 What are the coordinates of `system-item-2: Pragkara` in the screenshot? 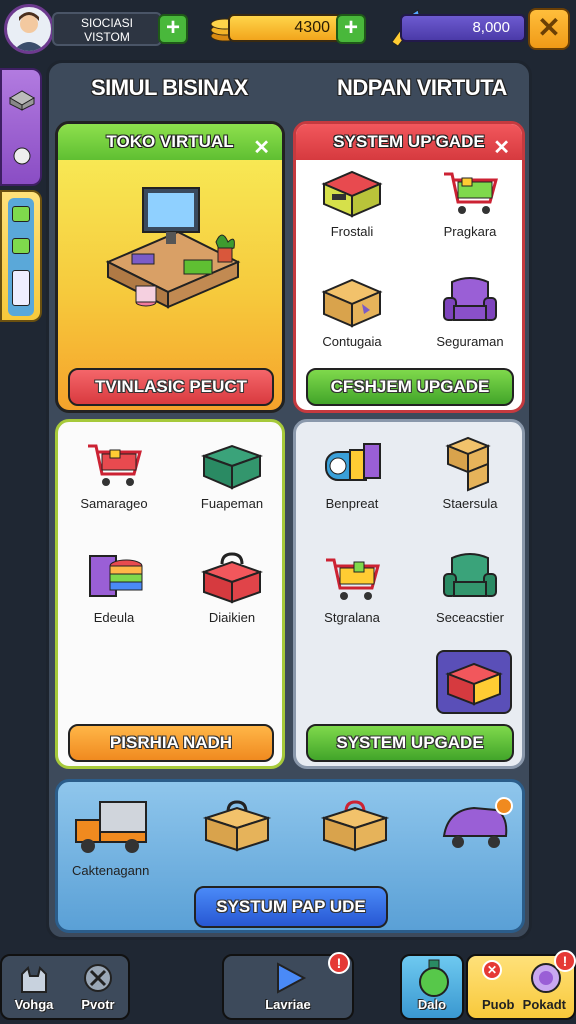 It's located at (470, 201).